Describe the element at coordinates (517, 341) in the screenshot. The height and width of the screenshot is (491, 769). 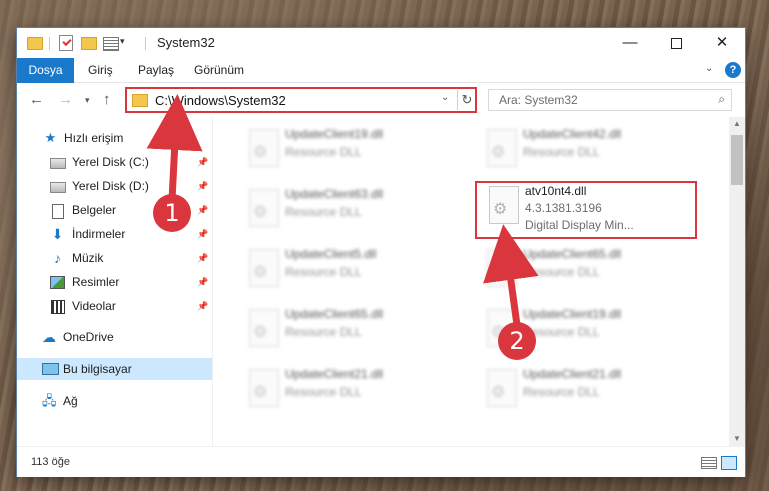
I see `step-badge-2: 2` at that location.